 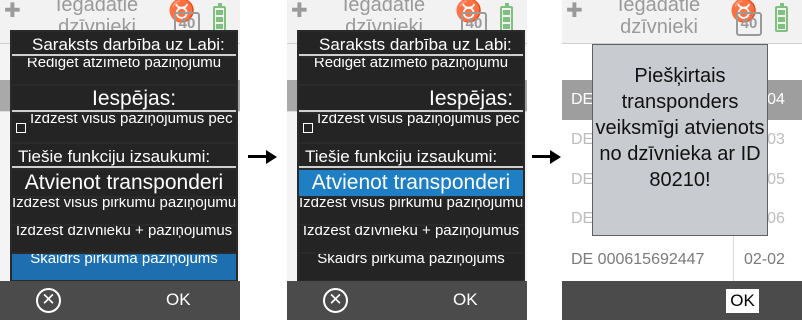 I want to click on animal-count: 40, so click(x=749, y=24).